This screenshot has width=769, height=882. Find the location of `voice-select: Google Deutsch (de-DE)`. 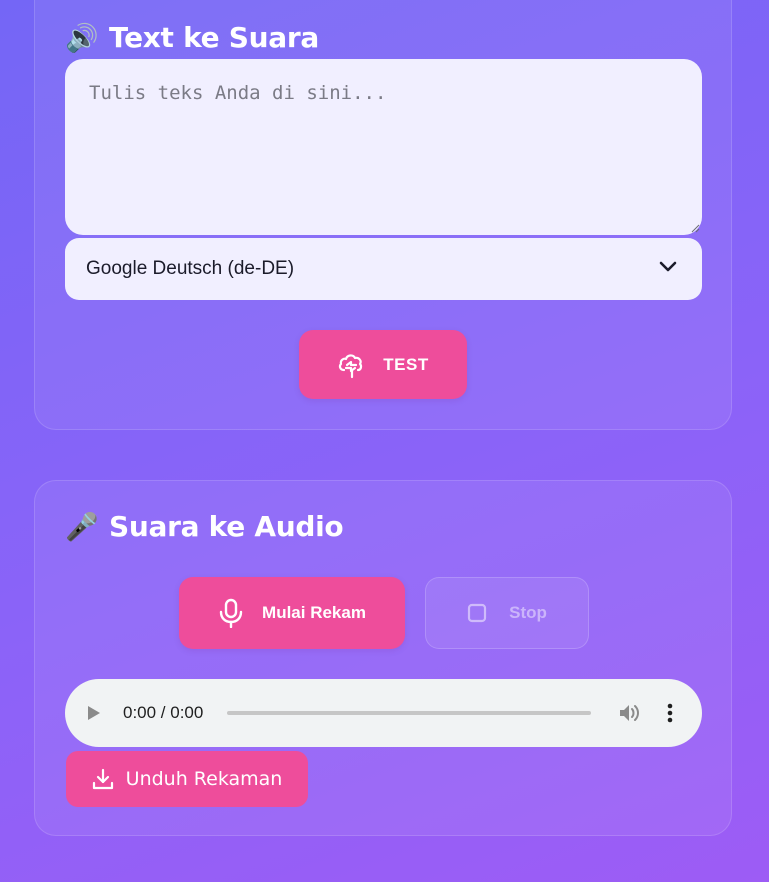

voice-select: Google Deutsch (de-DE) is located at coordinates (383, 269).